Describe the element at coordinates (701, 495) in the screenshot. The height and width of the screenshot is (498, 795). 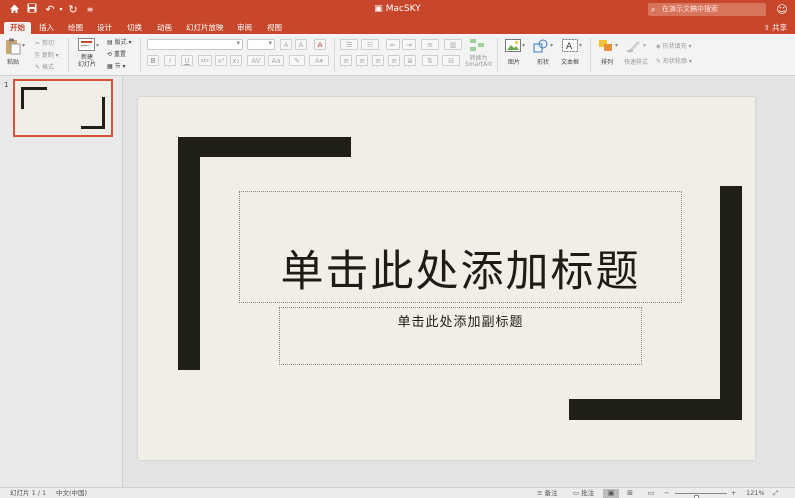
I see `zoom-slider` at that location.